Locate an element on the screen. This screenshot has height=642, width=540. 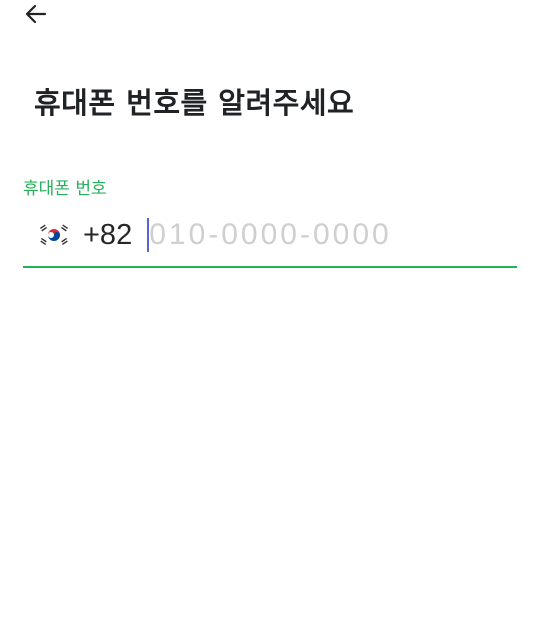
phone-number-field: +82 is located at coordinates (270, 237).